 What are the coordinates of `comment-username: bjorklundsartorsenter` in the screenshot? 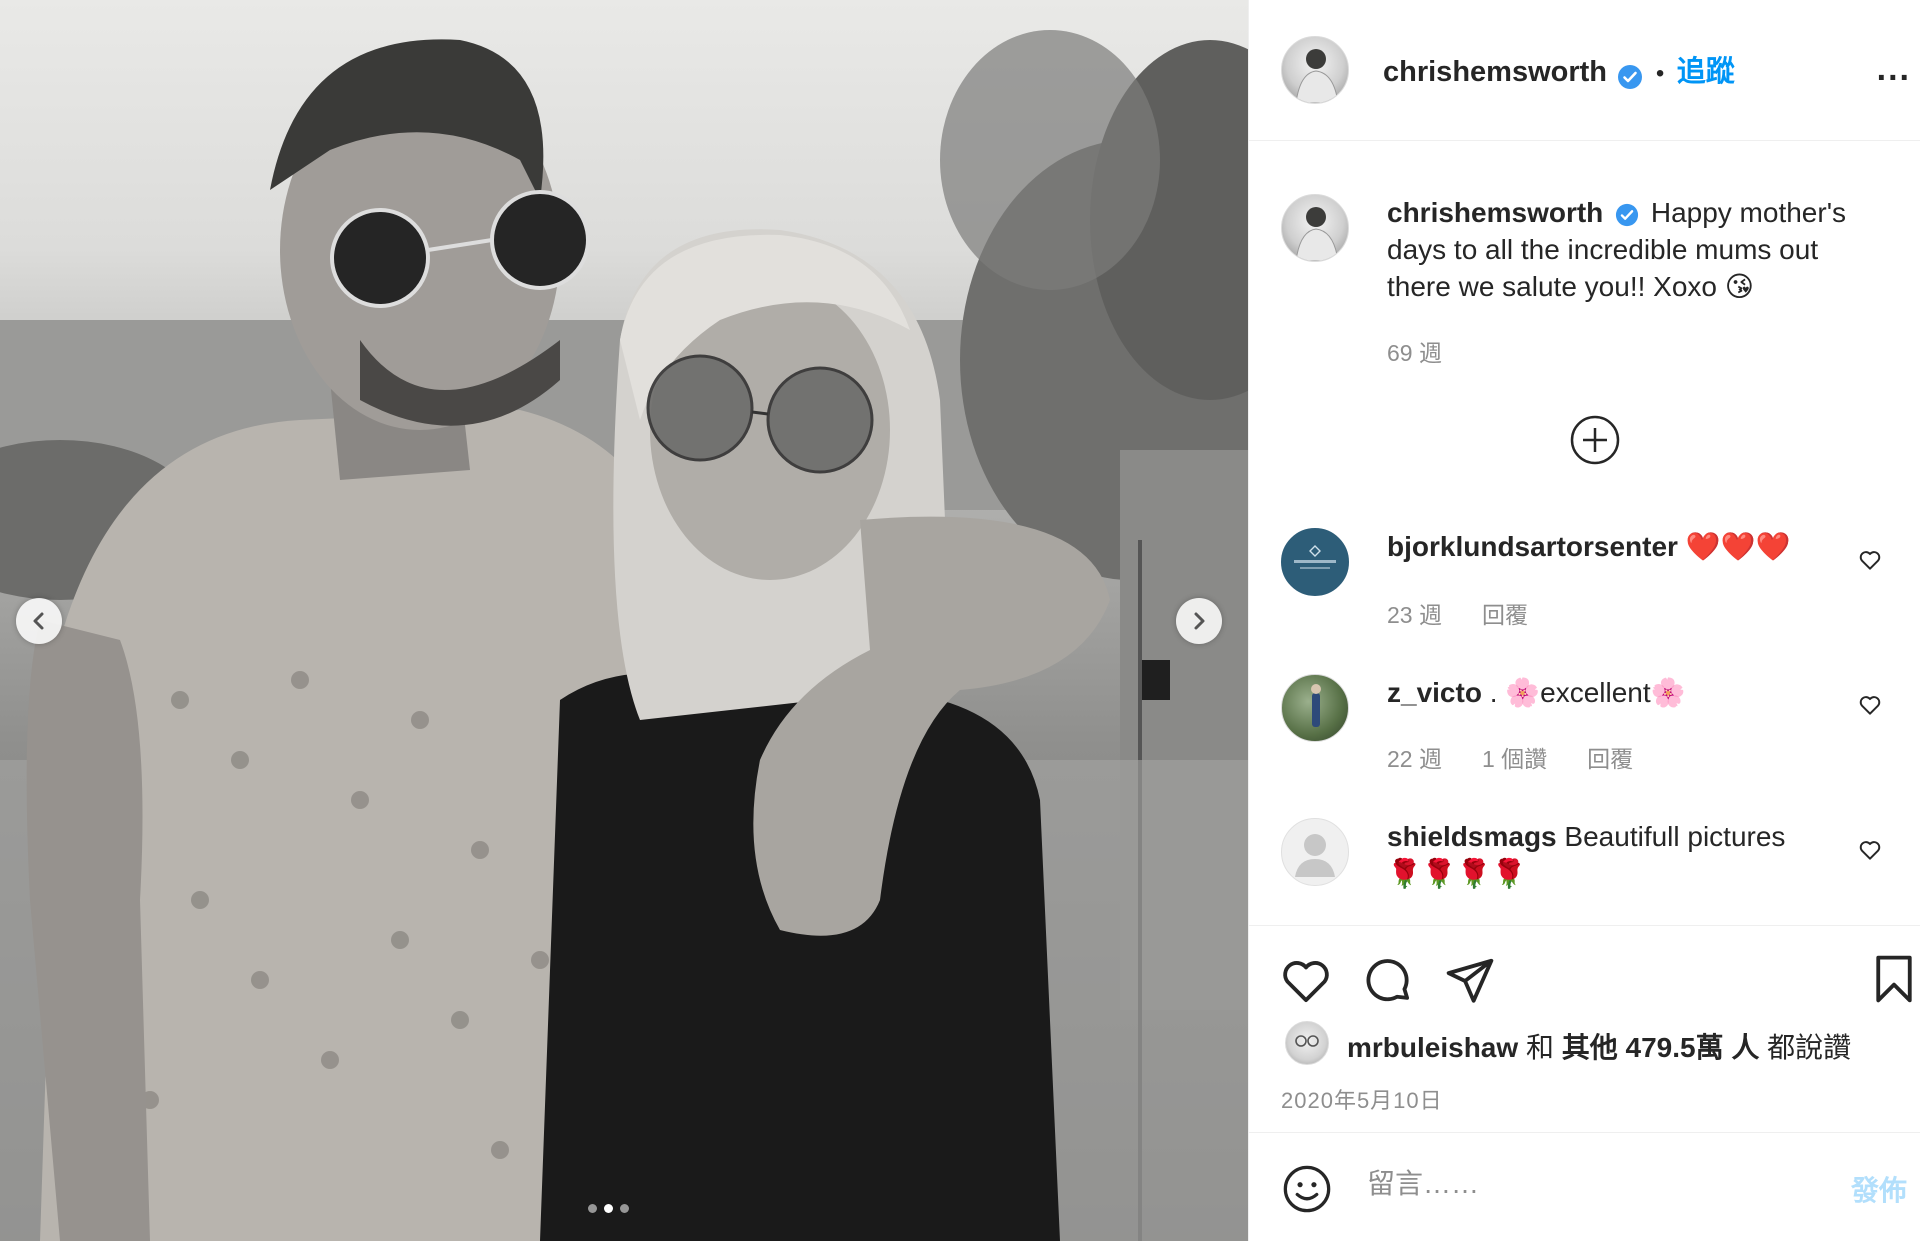 It's located at (1532, 546).